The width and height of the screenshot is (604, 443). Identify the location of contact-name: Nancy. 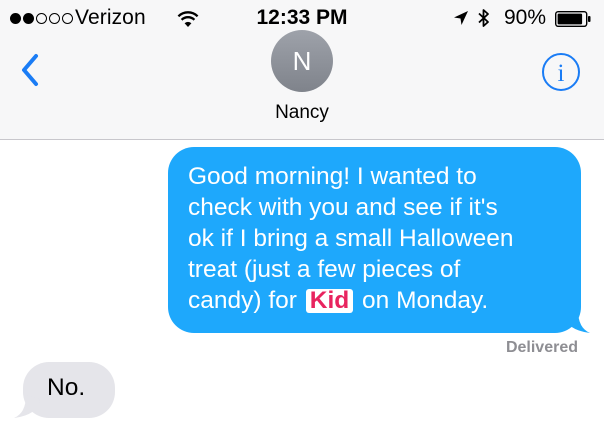
(302, 113).